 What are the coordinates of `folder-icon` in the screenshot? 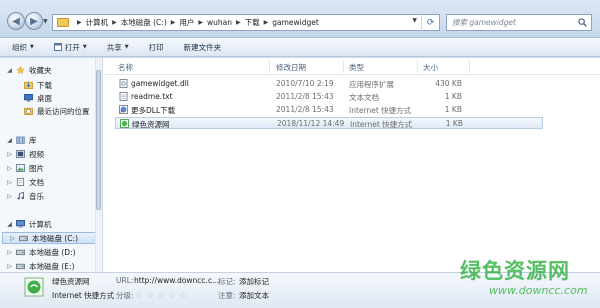 It's located at (63, 22).